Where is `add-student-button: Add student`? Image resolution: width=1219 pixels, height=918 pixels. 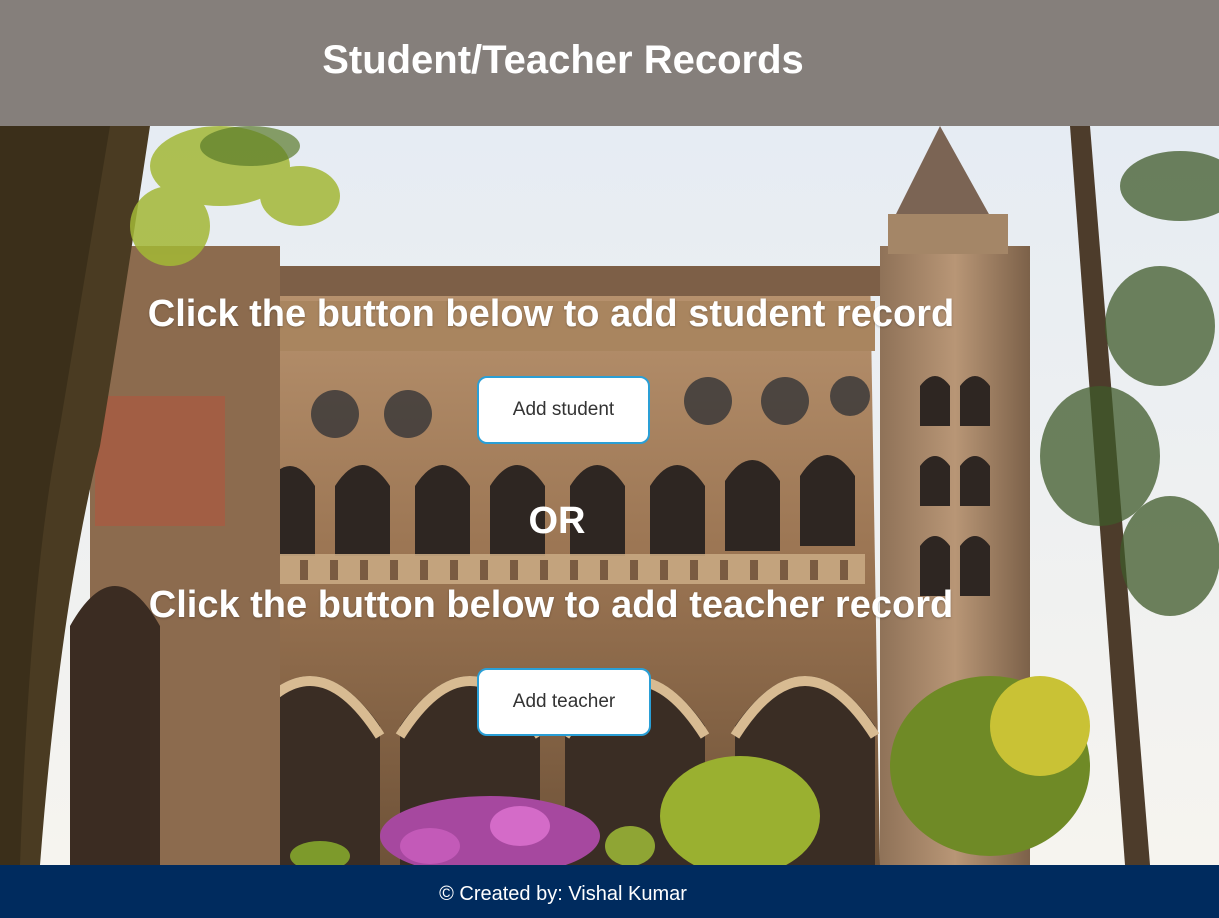 add-student-button: Add student is located at coordinates (563, 410).